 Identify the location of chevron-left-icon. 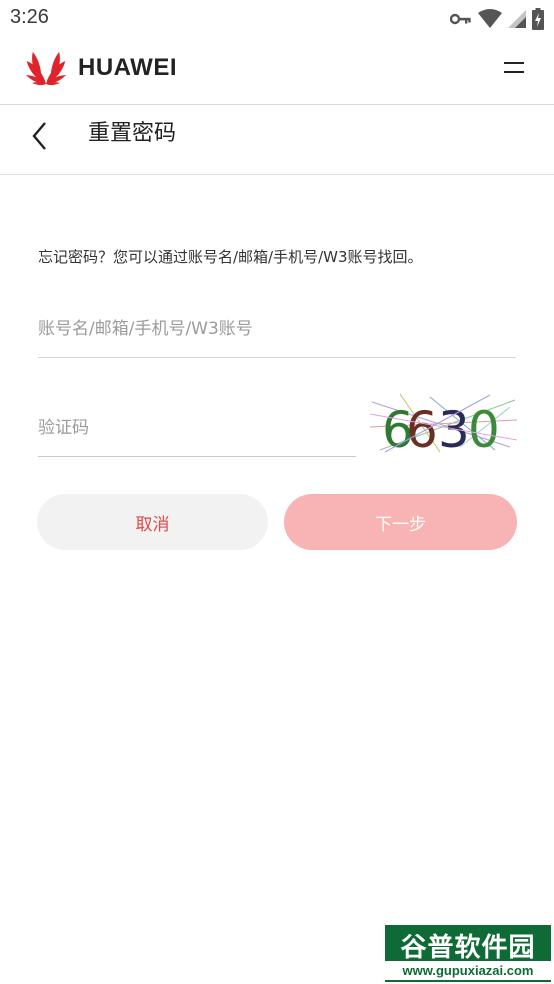
(39, 136).